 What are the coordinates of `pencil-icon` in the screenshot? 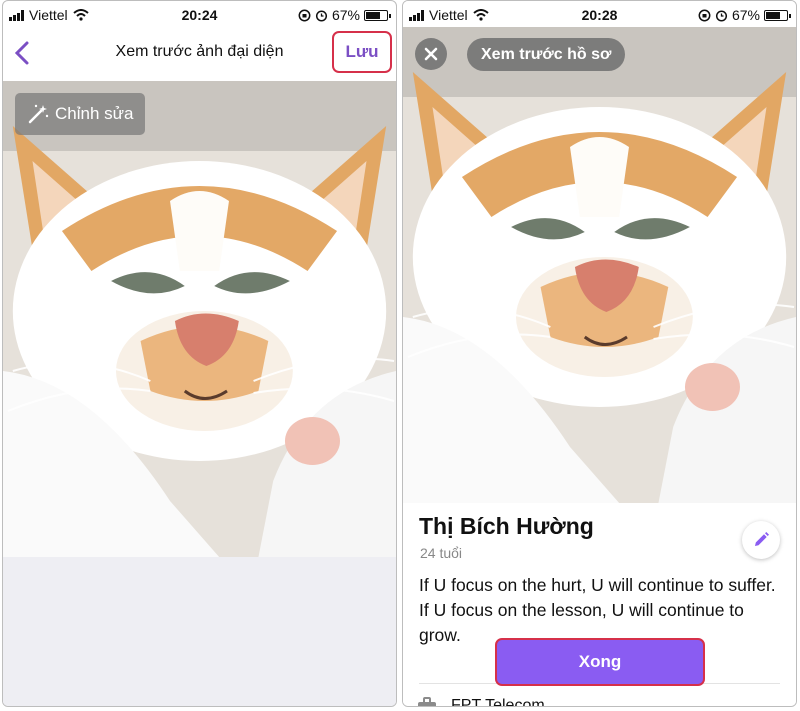 It's located at (762, 539).